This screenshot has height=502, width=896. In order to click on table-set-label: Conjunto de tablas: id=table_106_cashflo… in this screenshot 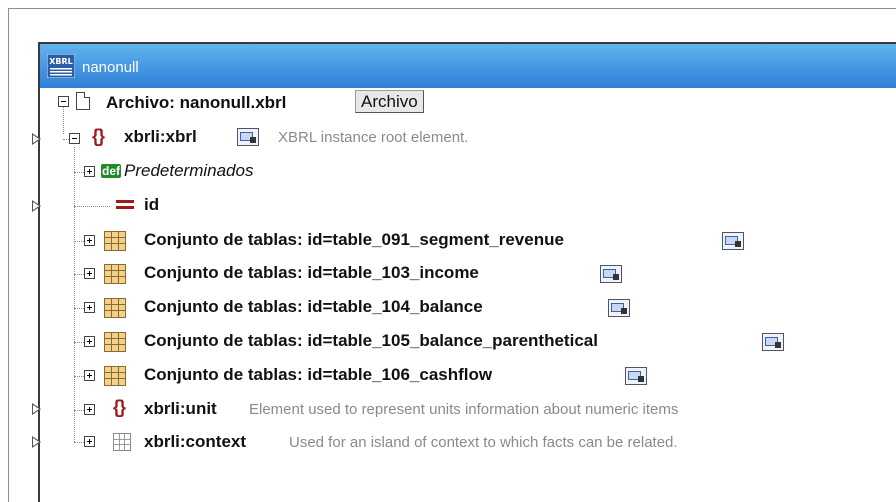, I will do `click(318, 374)`.